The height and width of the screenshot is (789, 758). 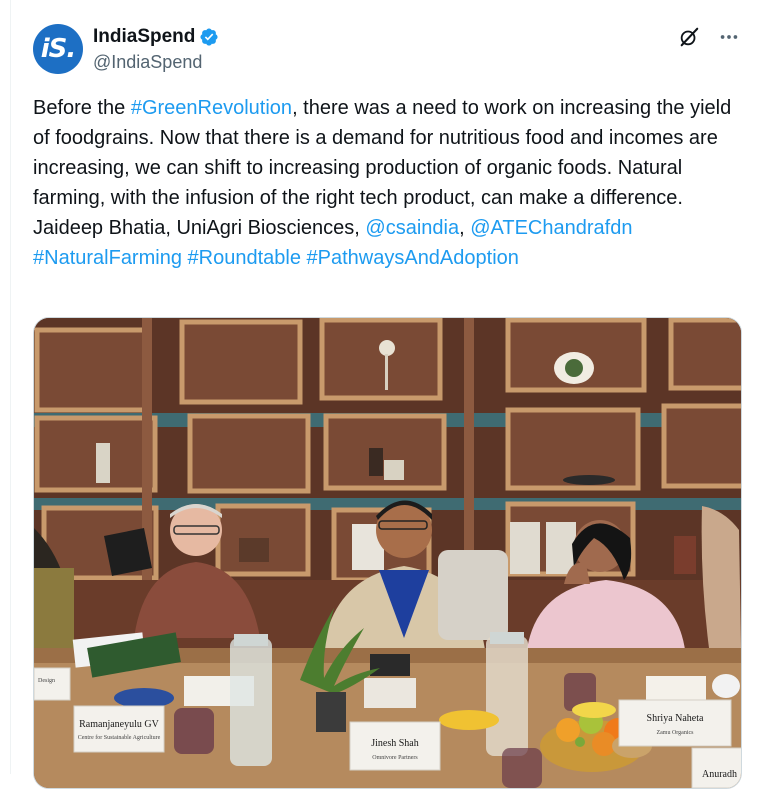 What do you see at coordinates (709, 37) in the screenshot?
I see `tweet-top-actions` at bounding box center [709, 37].